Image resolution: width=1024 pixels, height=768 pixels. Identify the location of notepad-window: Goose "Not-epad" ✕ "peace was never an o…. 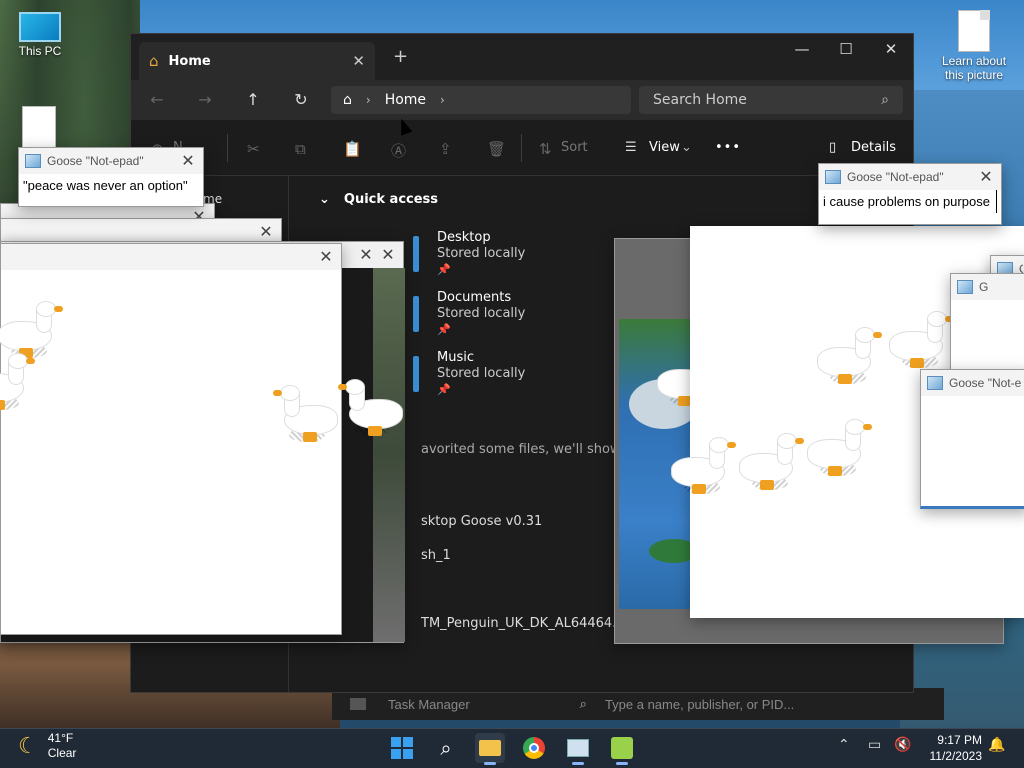
(111, 177).